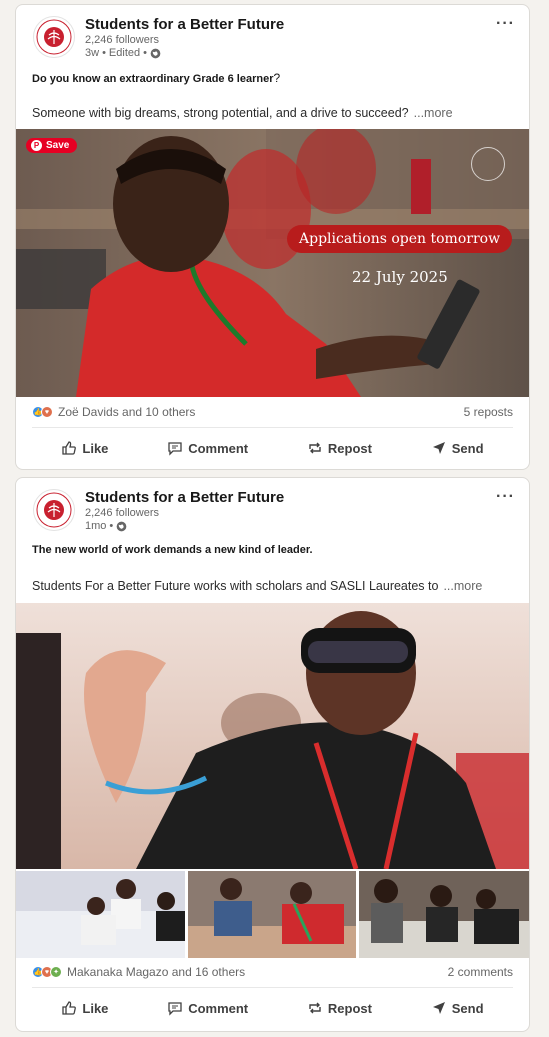 This screenshot has height=1037, width=549. What do you see at coordinates (488, 164) in the screenshot?
I see `watermark-logo-icon` at bounding box center [488, 164].